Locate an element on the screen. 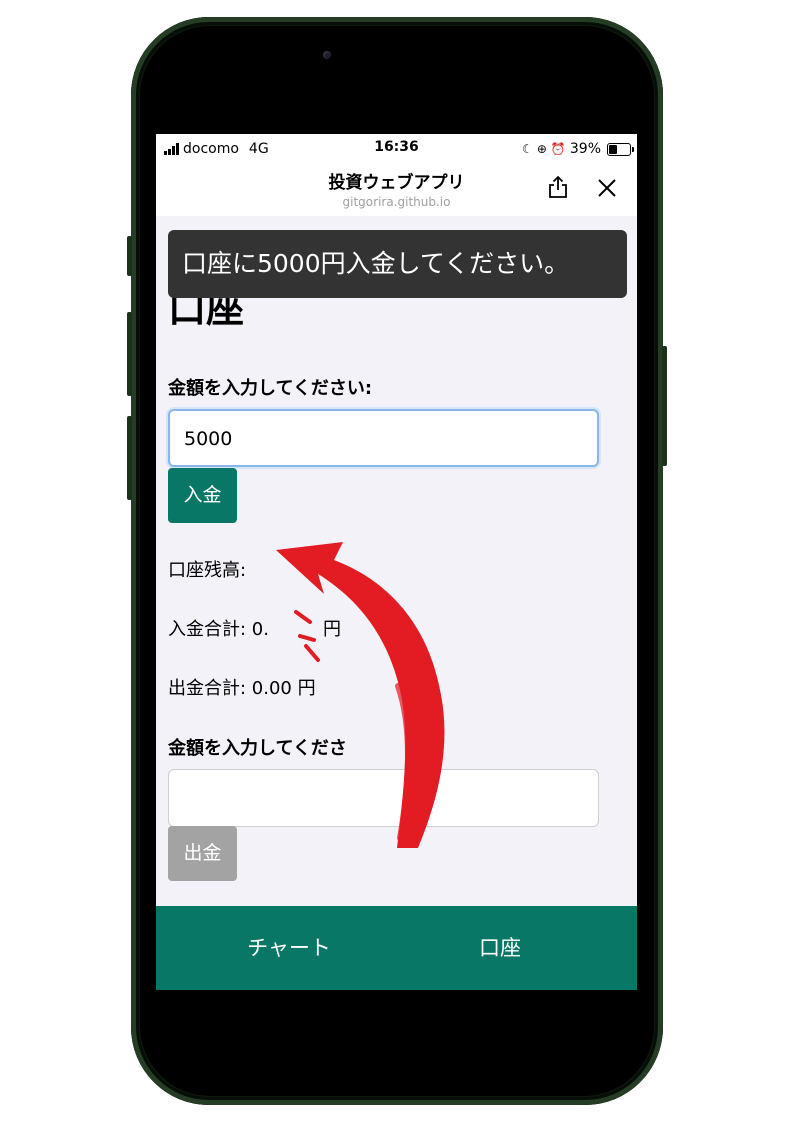 The height and width of the screenshot is (1123, 794). total-deposit: 入金合計: 0. is located at coordinates (218, 629).